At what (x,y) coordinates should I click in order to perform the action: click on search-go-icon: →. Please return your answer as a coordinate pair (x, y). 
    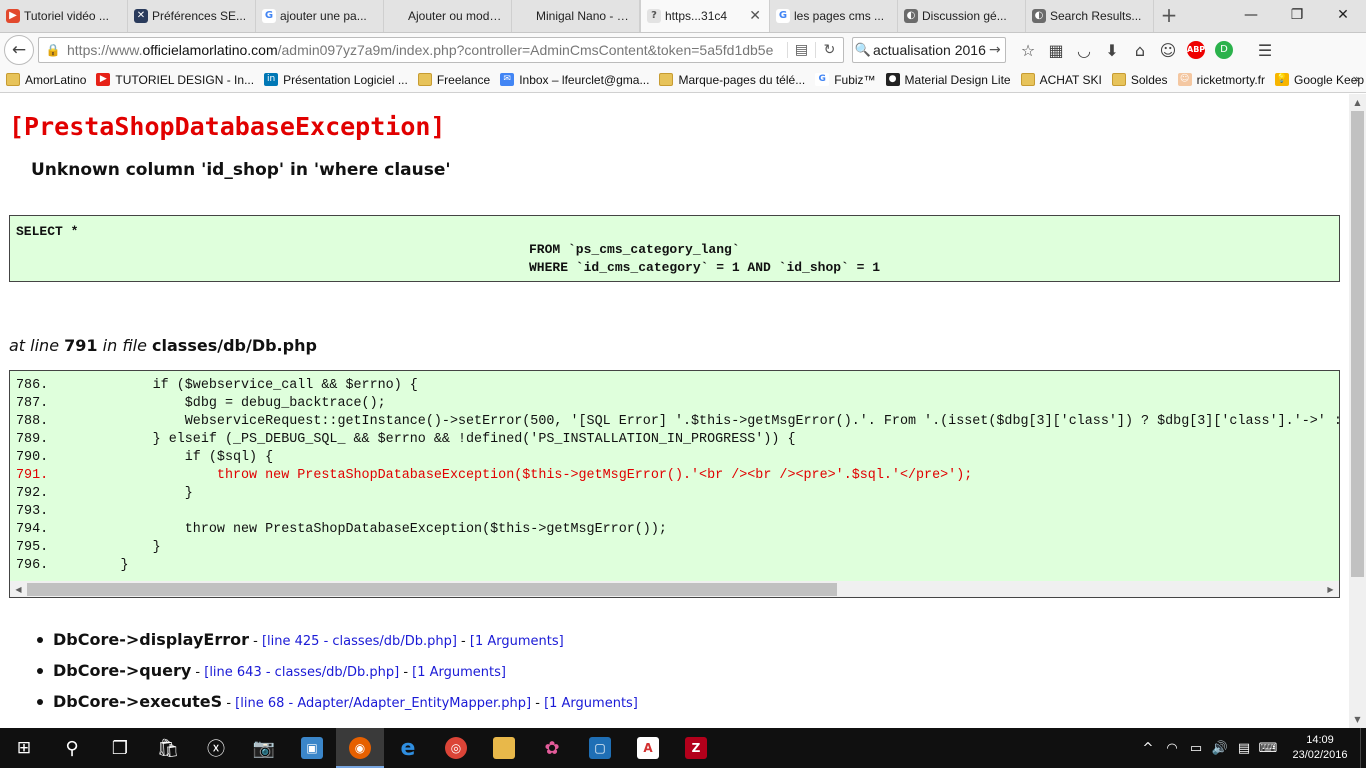
    Looking at the image, I should click on (997, 50).